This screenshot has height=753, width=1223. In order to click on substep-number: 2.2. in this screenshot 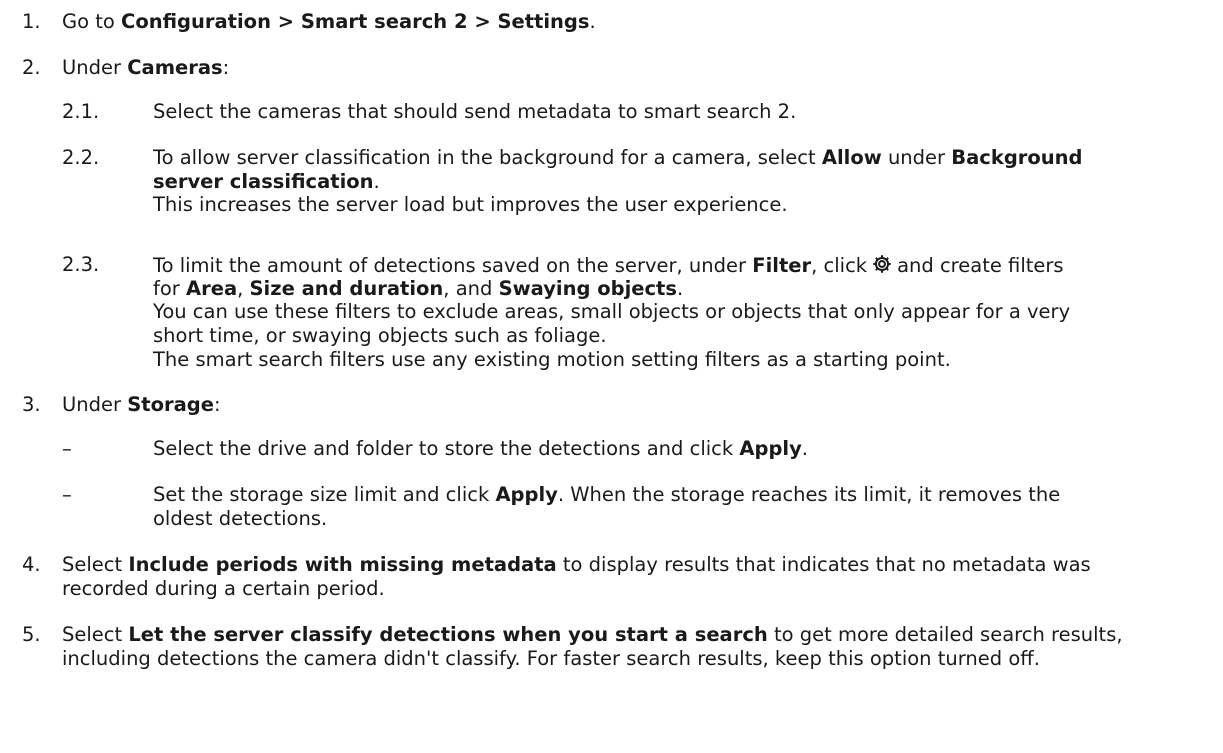, I will do `click(81, 157)`.